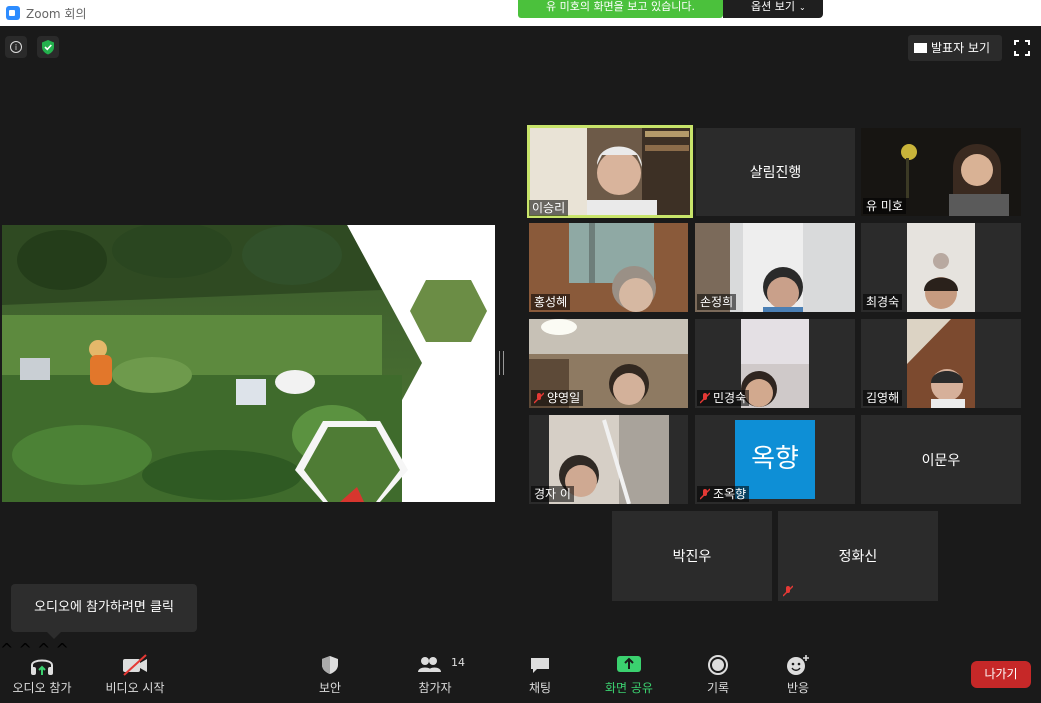 This screenshot has height=703, width=1041. I want to click on info-icon: i, so click(16, 47).